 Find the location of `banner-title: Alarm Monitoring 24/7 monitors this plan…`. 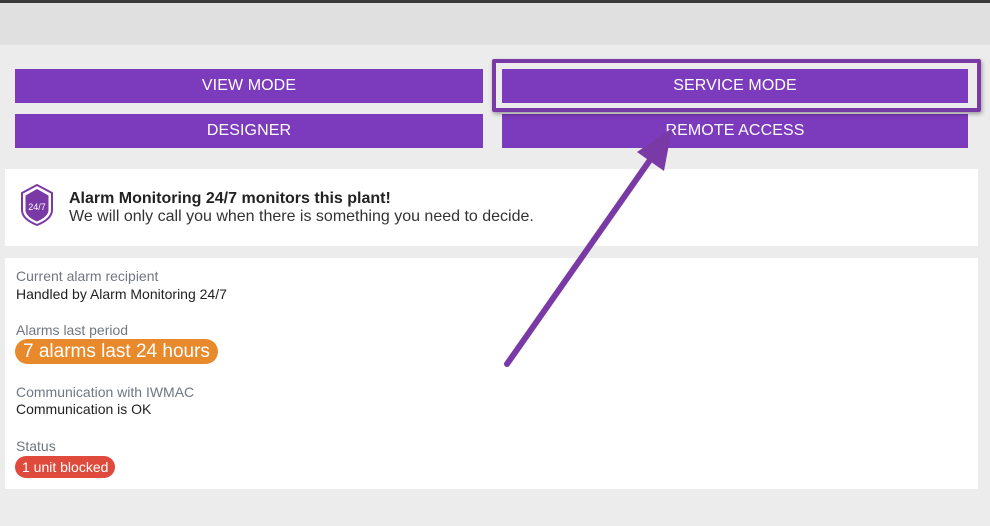

banner-title: Alarm Monitoring 24/7 monitors this plan… is located at coordinates (230, 198).